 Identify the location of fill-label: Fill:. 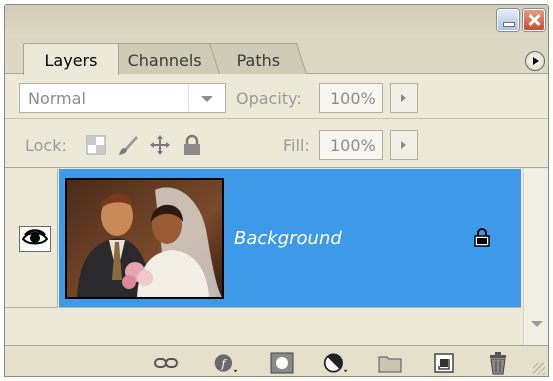
(296, 145).